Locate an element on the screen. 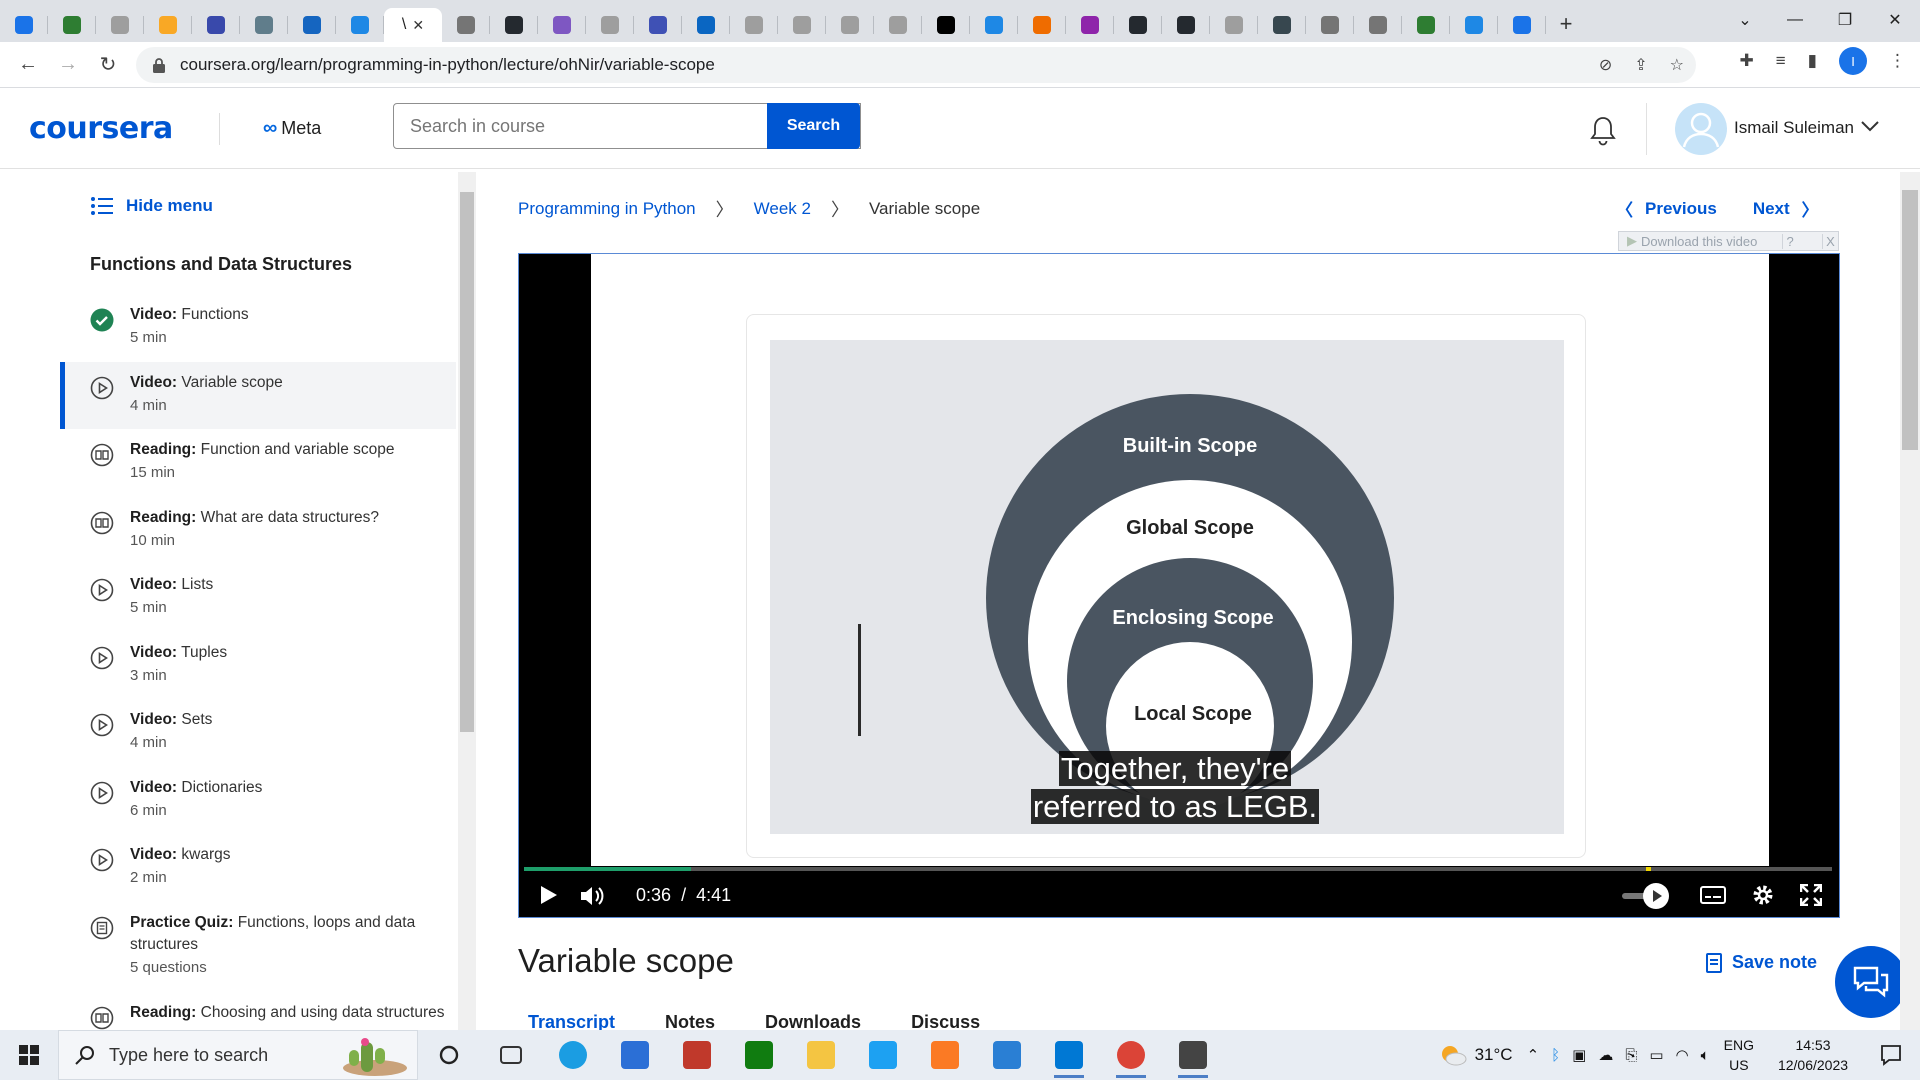  forward-button: → is located at coordinates (68, 65).